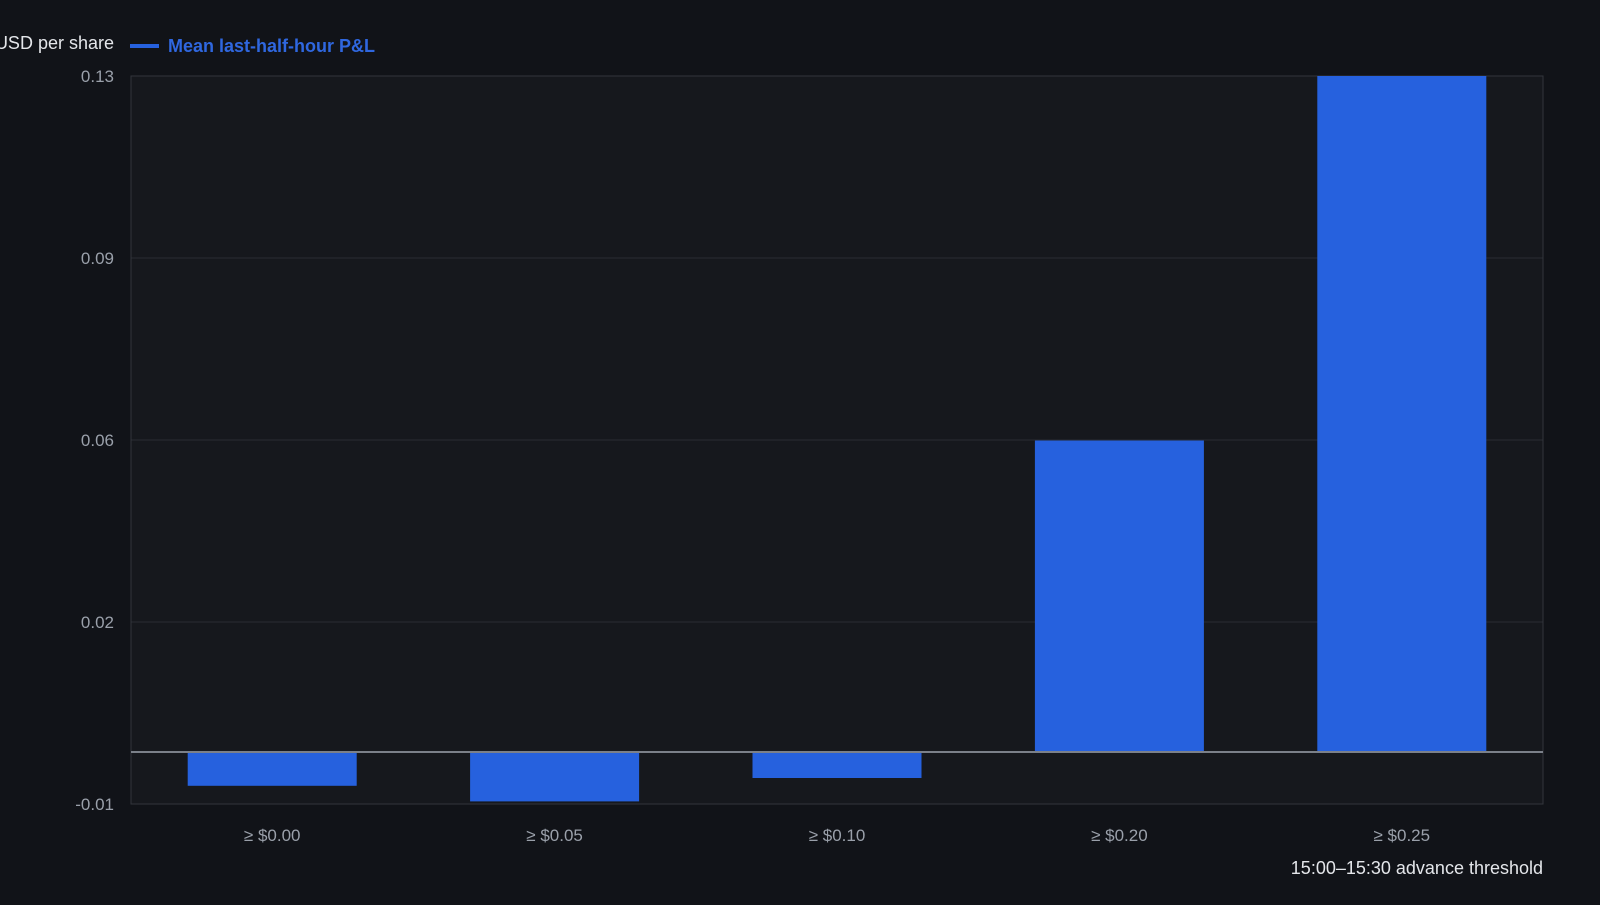 The width and height of the screenshot is (1600, 905). What do you see at coordinates (837, 835) in the screenshot?
I see `x-tick-label: ≥ $0.10` at bounding box center [837, 835].